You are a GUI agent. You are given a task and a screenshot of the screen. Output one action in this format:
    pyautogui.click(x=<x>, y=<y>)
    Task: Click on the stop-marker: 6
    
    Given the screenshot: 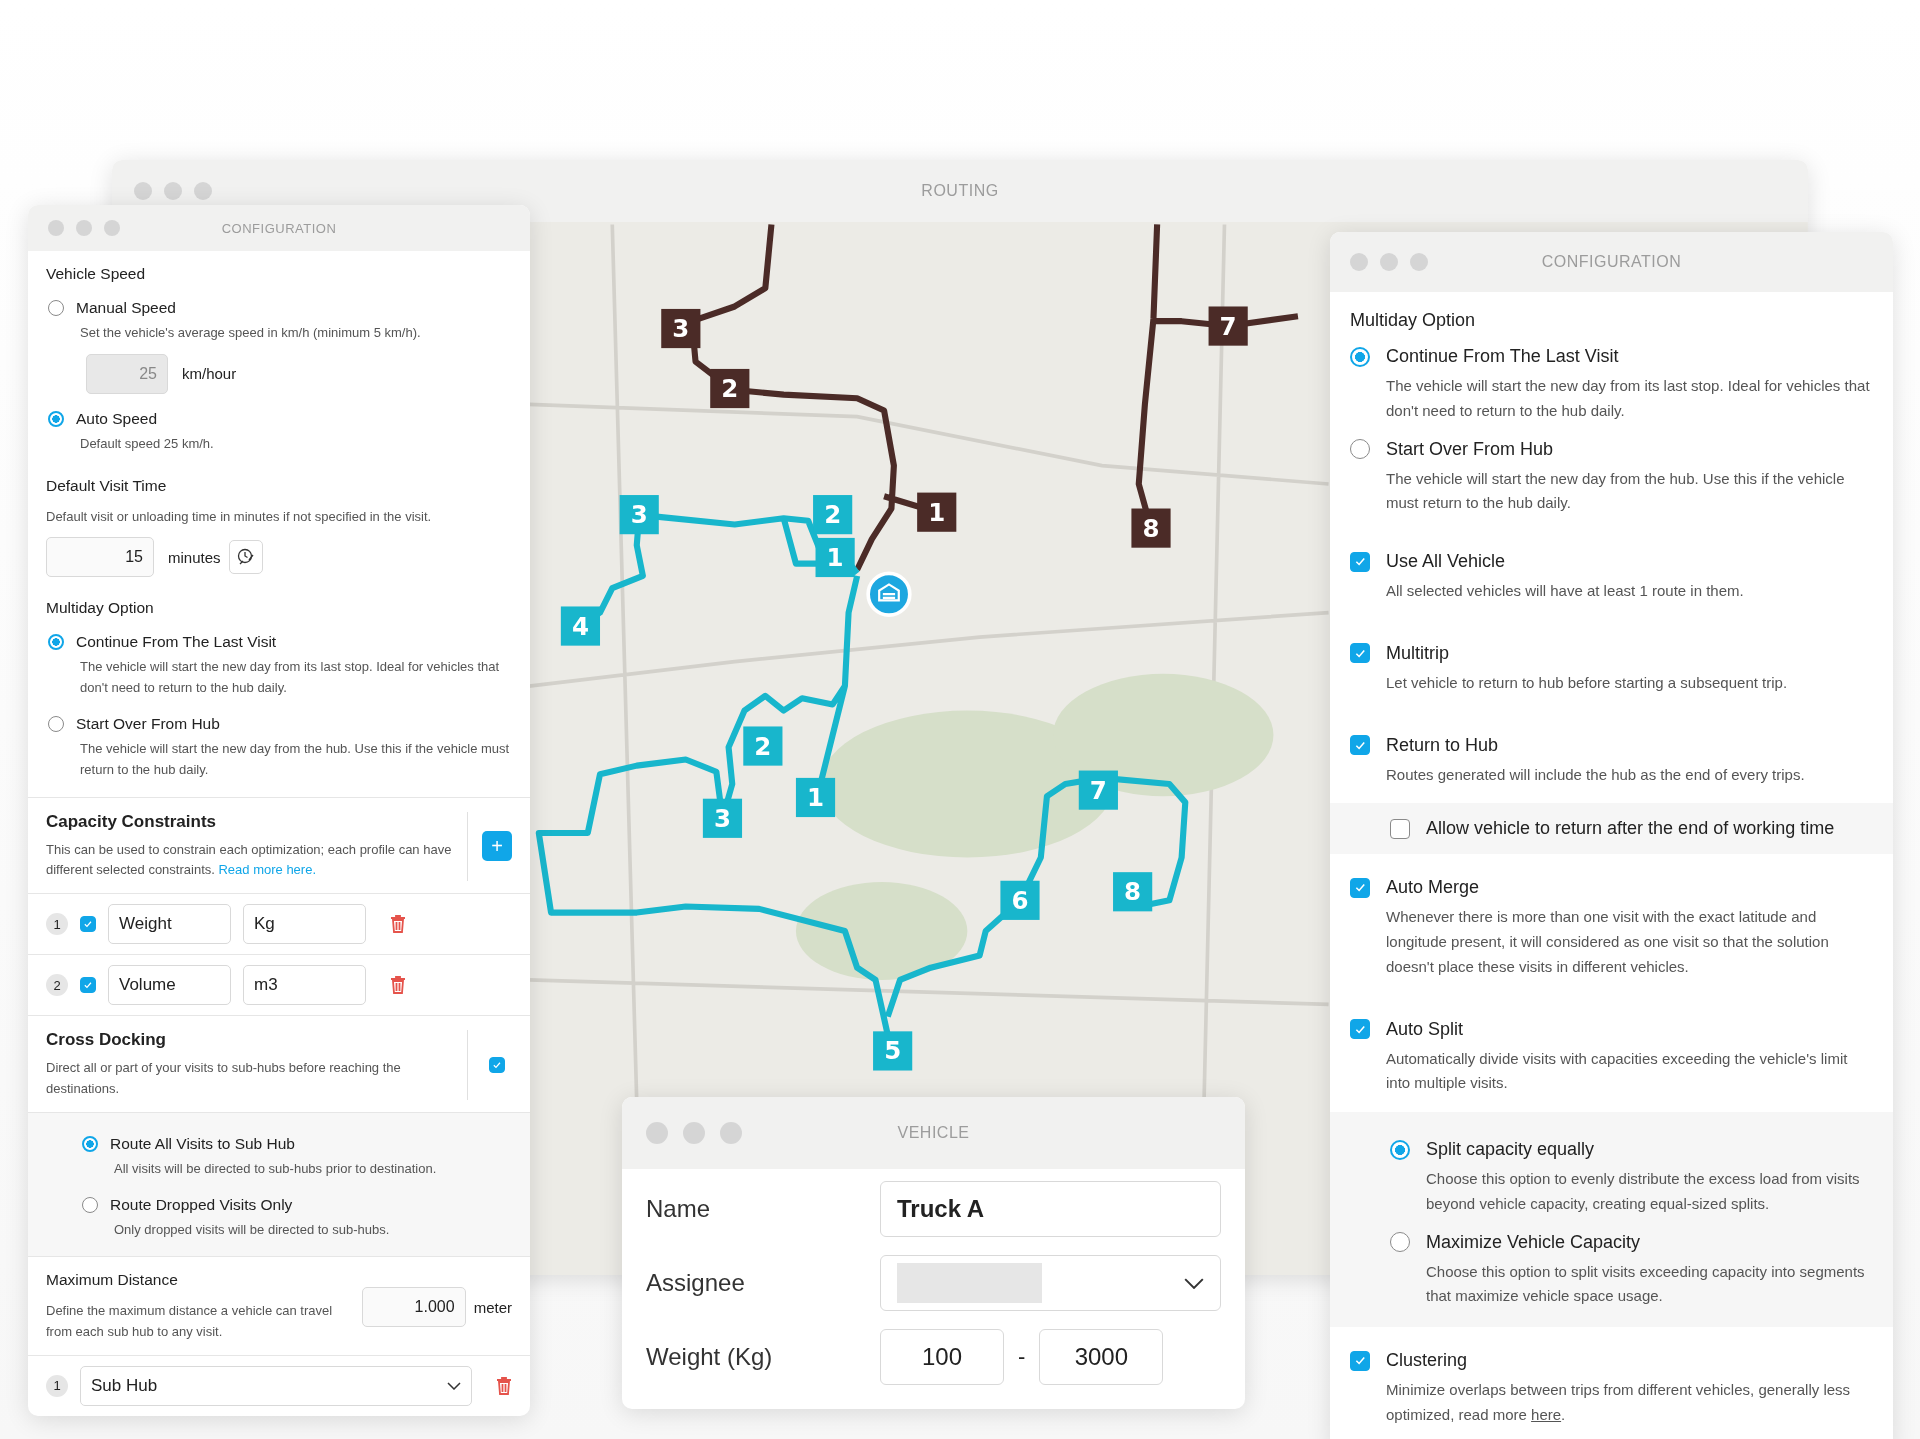 What is the action you would take?
    pyautogui.click(x=1020, y=900)
    